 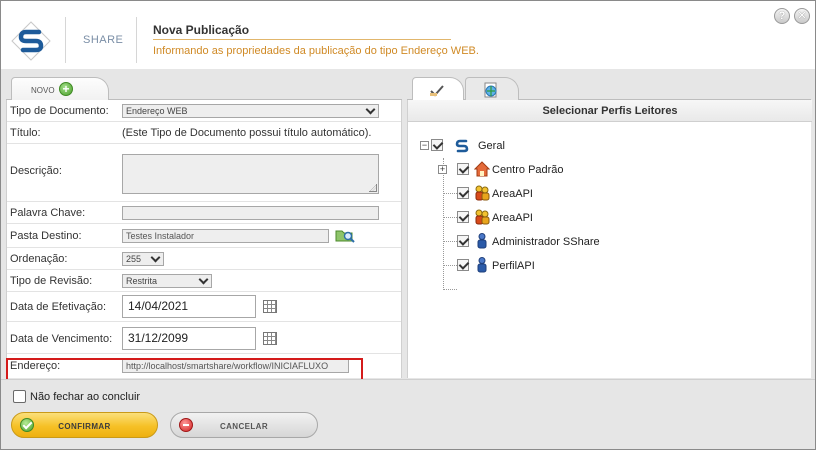 What do you see at coordinates (184, 369) in the screenshot?
I see `endereco-highlight-box` at bounding box center [184, 369].